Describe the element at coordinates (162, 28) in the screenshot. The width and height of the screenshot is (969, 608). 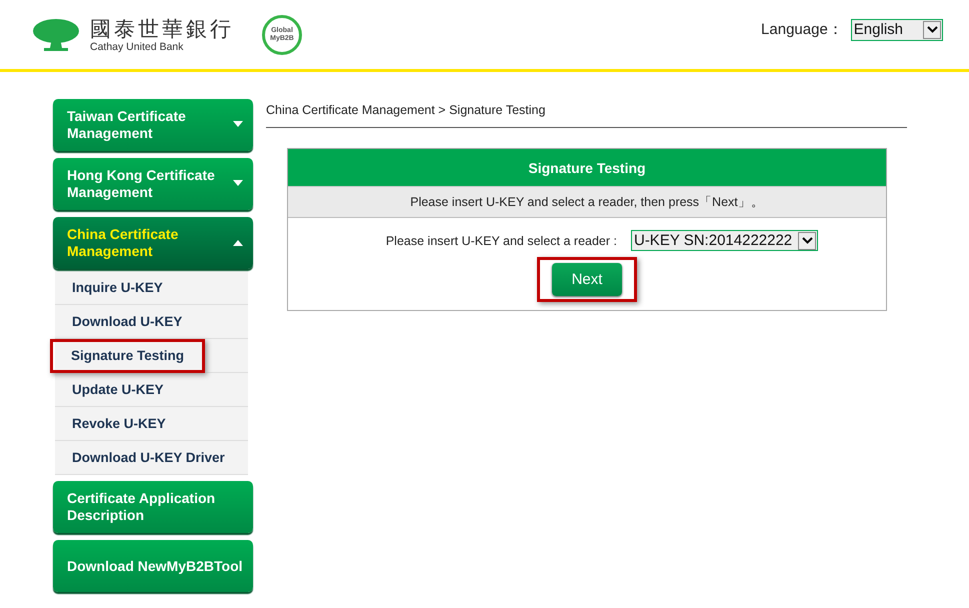
I see `bank-name: 國泰世華銀行` at that location.